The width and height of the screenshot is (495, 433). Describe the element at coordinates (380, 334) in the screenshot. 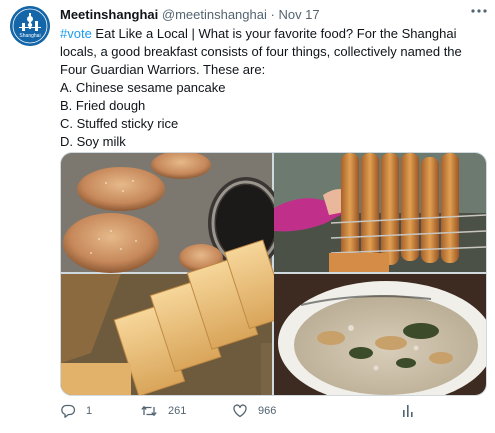

I see `image-soy-milk` at that location.